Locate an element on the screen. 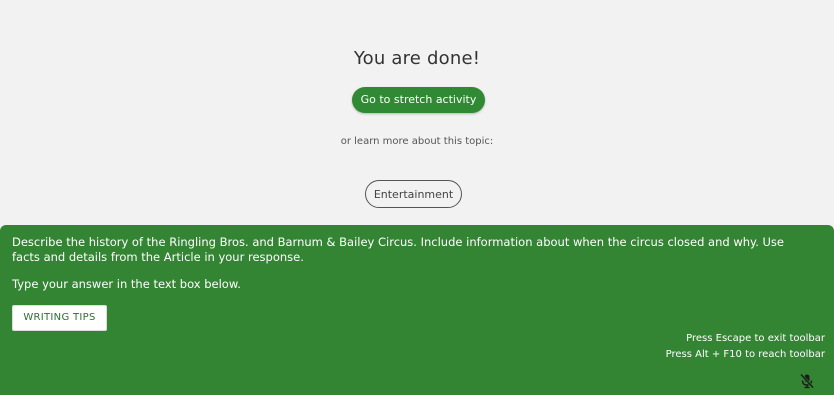 The height and width of the screenshot is (395, 834). writing-tips-button: WRITING TIPS is located at coordinates (59, 318).